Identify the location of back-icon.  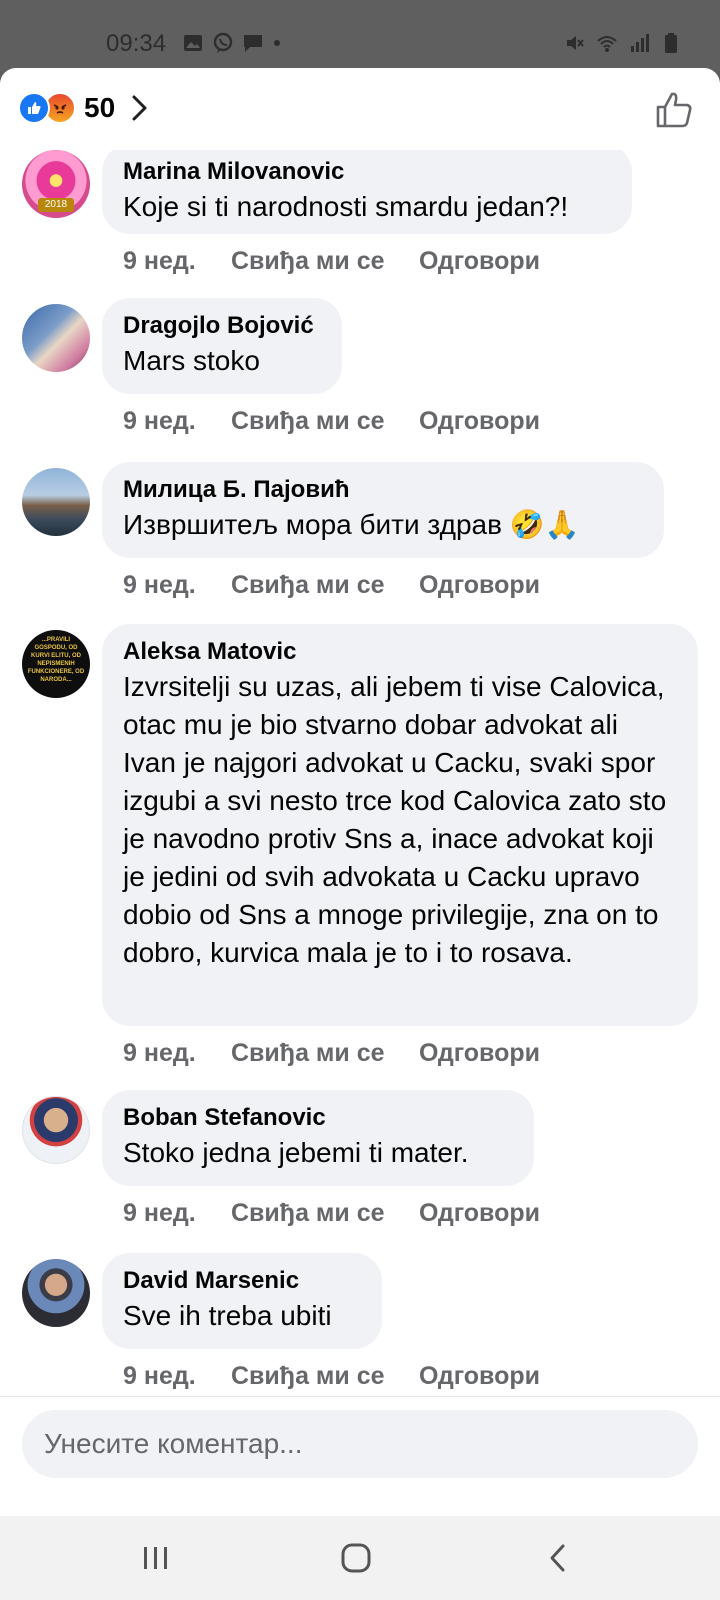
(557, 1558).